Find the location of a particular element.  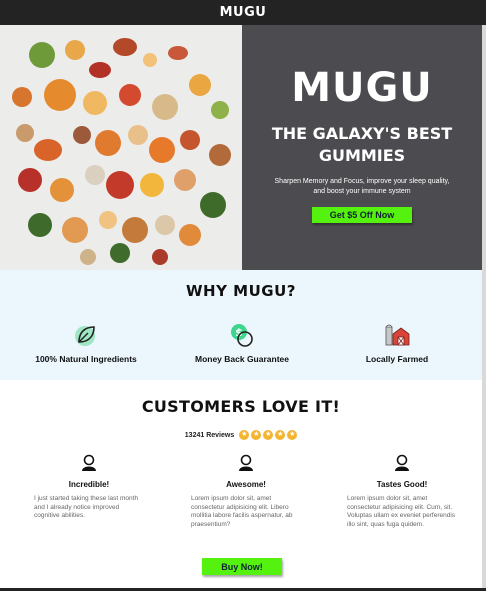

top-nav-bar: MUGU is located at coordinates (243, 12).